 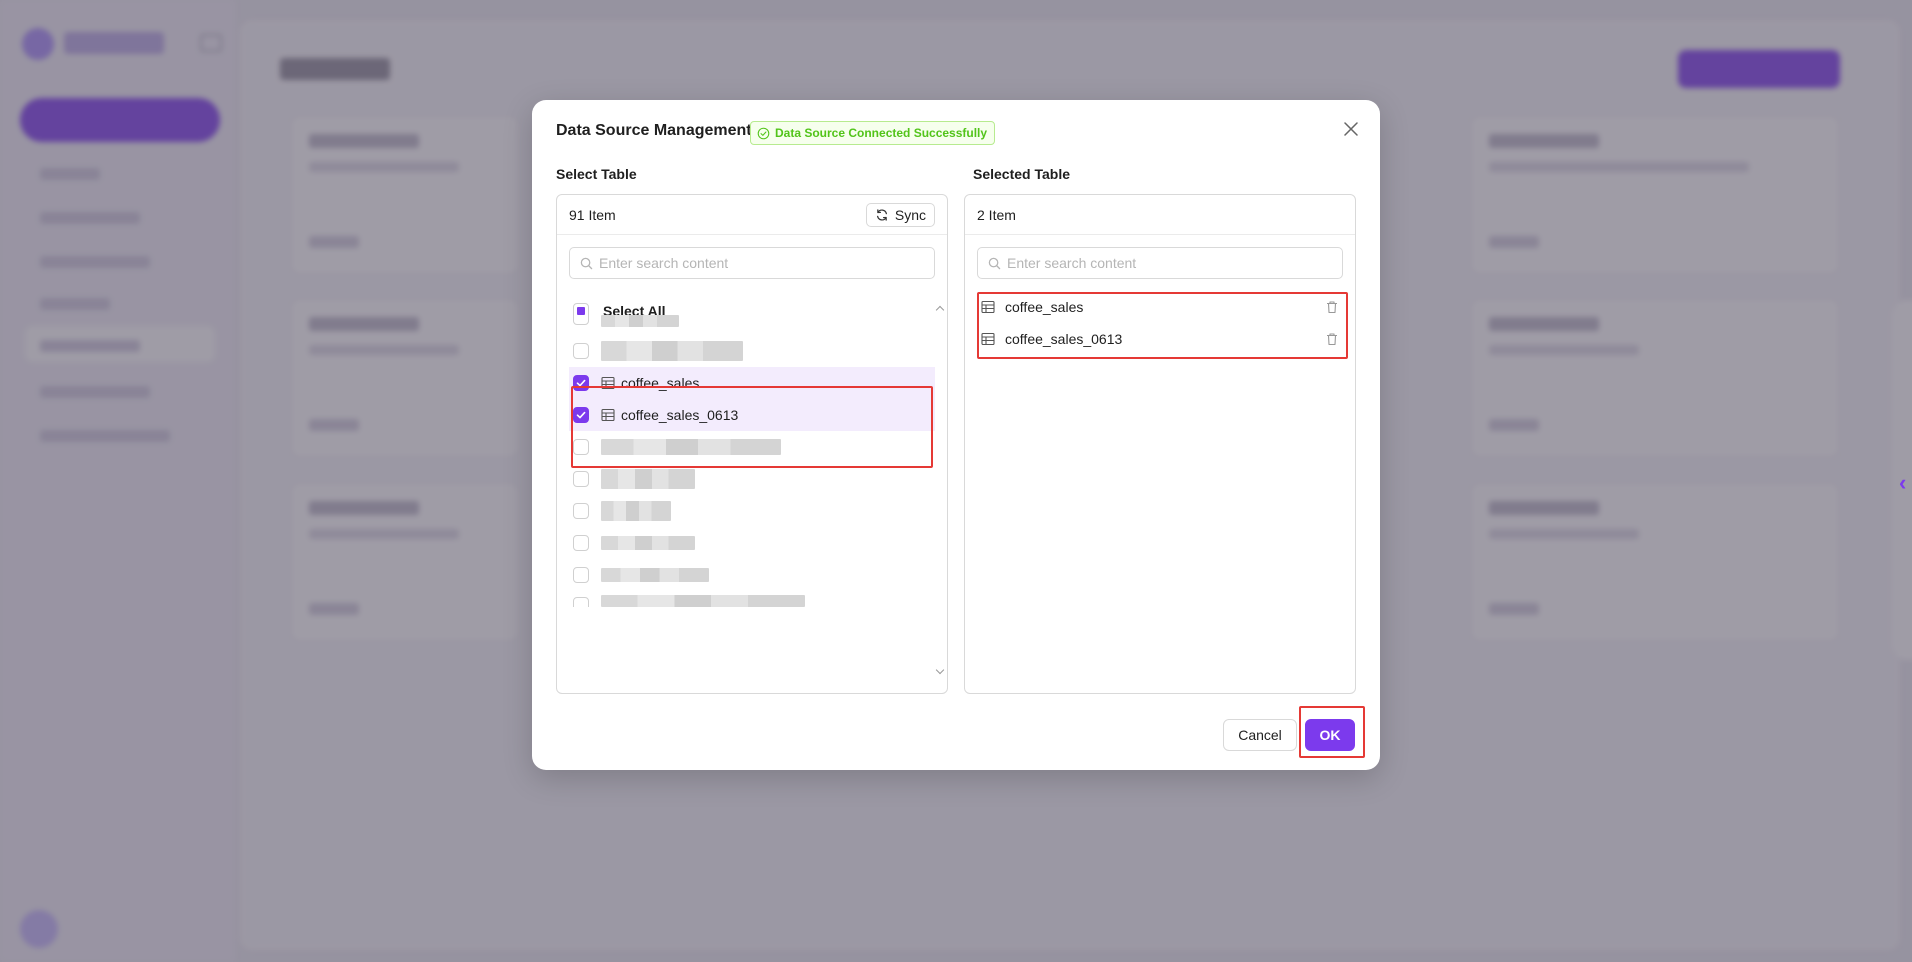 What do you see at coordinates (596, 174) in the screenshot?
I see `select-table-label: Select Table` at bounding box center [596, 174].